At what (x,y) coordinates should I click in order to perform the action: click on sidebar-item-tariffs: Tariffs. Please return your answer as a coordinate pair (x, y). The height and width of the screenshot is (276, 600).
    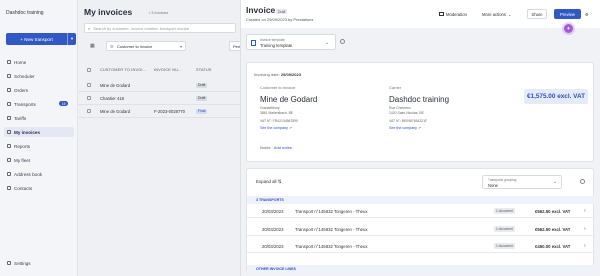
    Looking at the image, I should click on (39, 118).